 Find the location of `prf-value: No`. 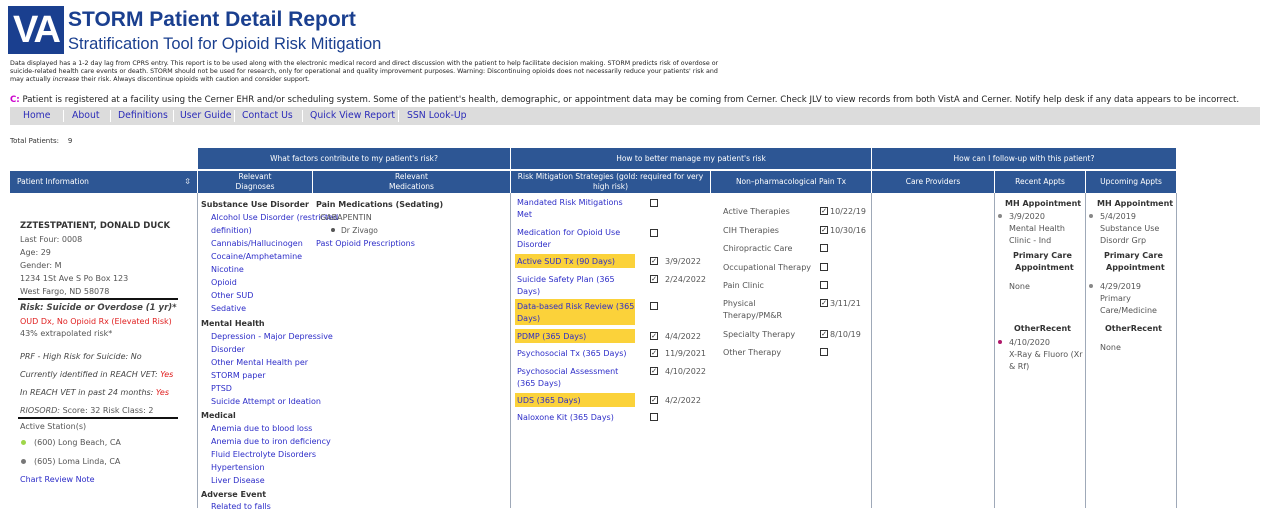

prf-value: No is located at coordinates (136, 356).